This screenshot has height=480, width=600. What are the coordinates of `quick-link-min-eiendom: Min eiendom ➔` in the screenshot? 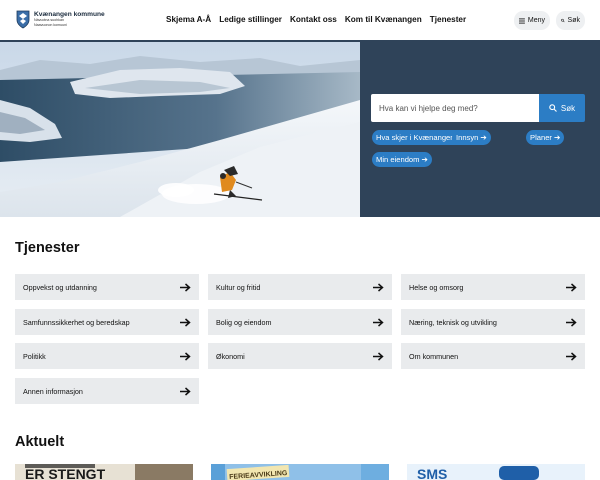 It's located at (402, 159).